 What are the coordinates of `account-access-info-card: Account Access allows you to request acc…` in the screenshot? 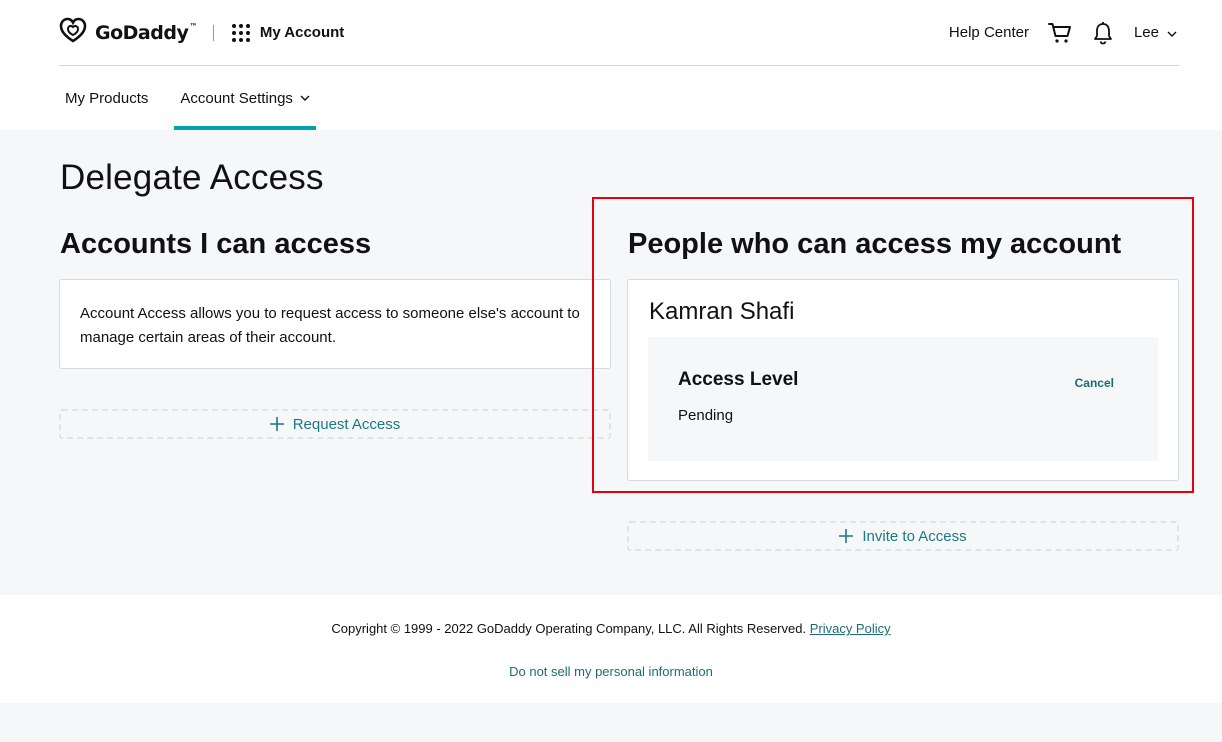 It's located at (335, 324).